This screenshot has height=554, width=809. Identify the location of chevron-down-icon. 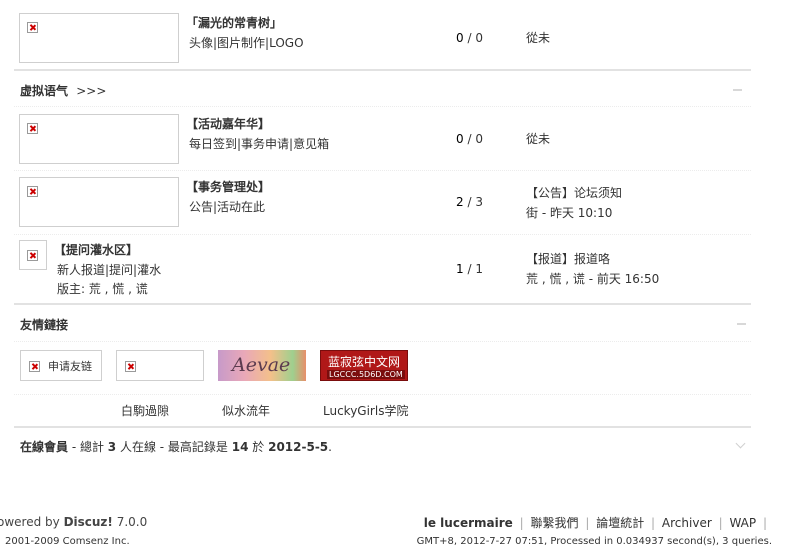
(740, 443).